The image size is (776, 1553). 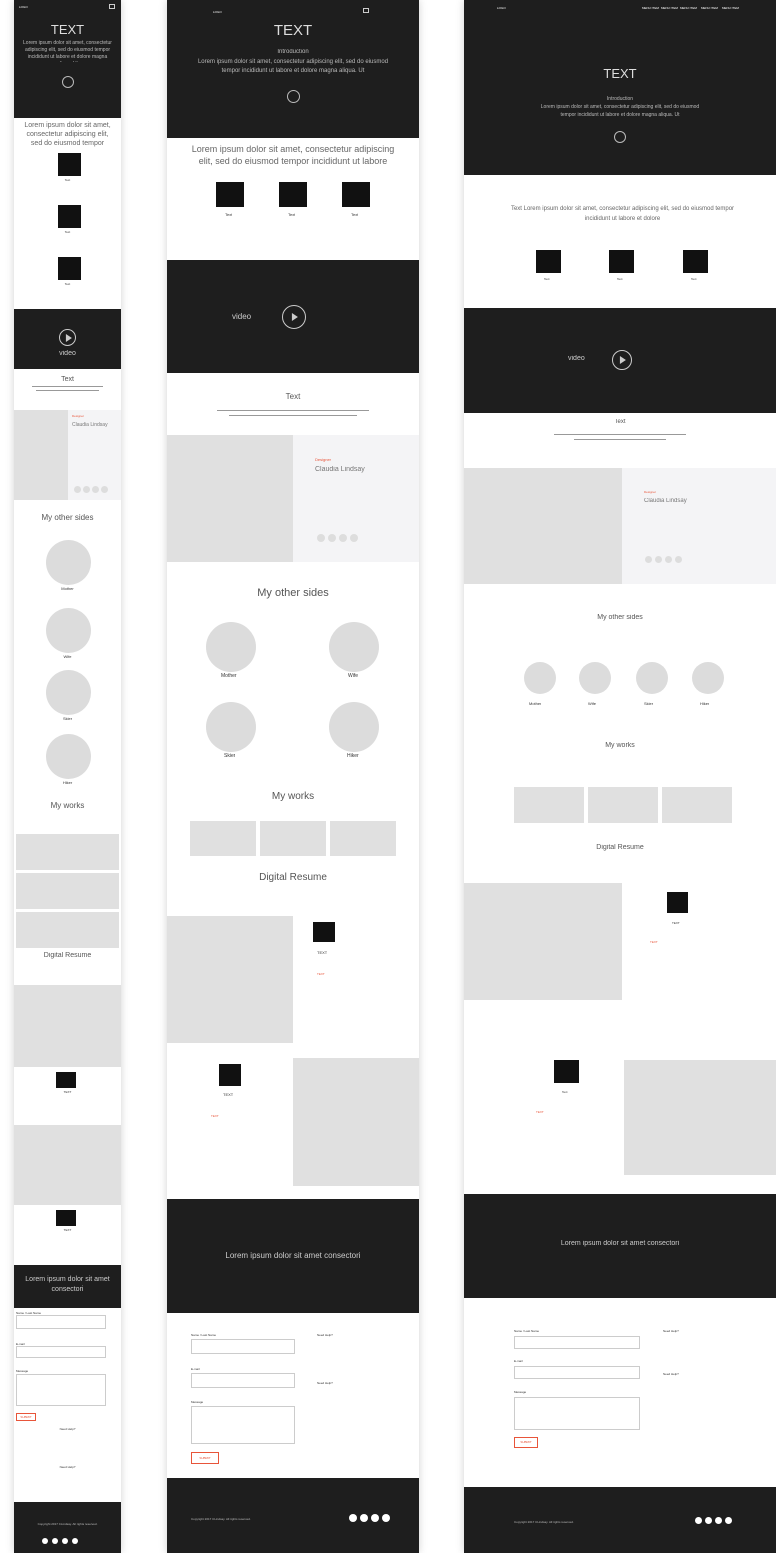 What do you see at coordinates (67, 379) in the screenshot?
I see `profile-section-title: Text` at bounding box center [67, 379].